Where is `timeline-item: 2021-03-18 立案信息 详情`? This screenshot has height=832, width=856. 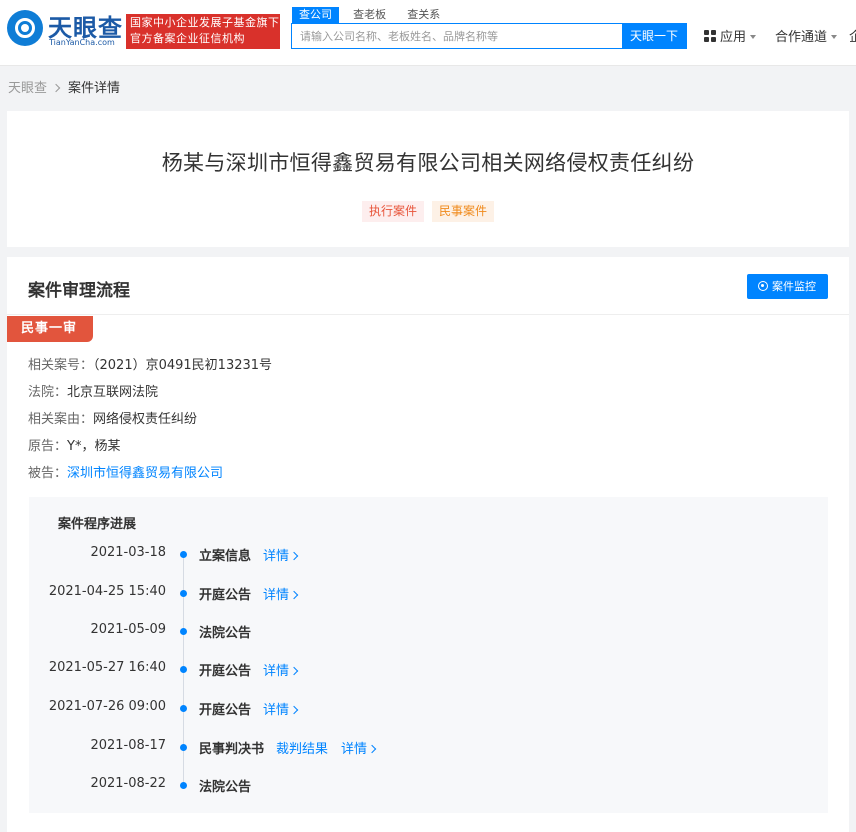
timeline-item: 2021-03-18 立案信息 详情 is located at coordinates (428, 555).